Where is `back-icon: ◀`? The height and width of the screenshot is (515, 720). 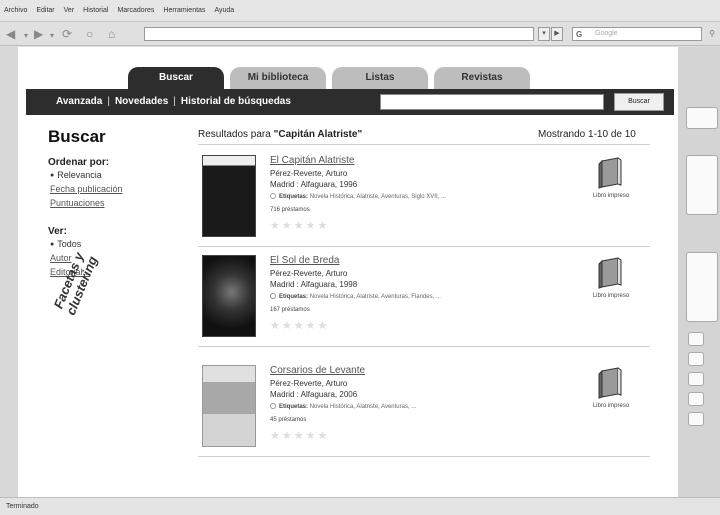
back-icon: ◀ is located at coordinates (10, 34).